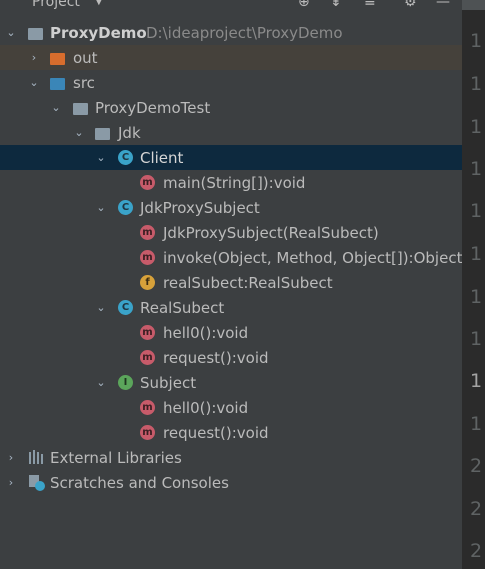 The image size is (485, 569). Describe the element at coordinates (231, 157) in the screenshot. I see `tree-row-client: ⌄ C Client` at that location.